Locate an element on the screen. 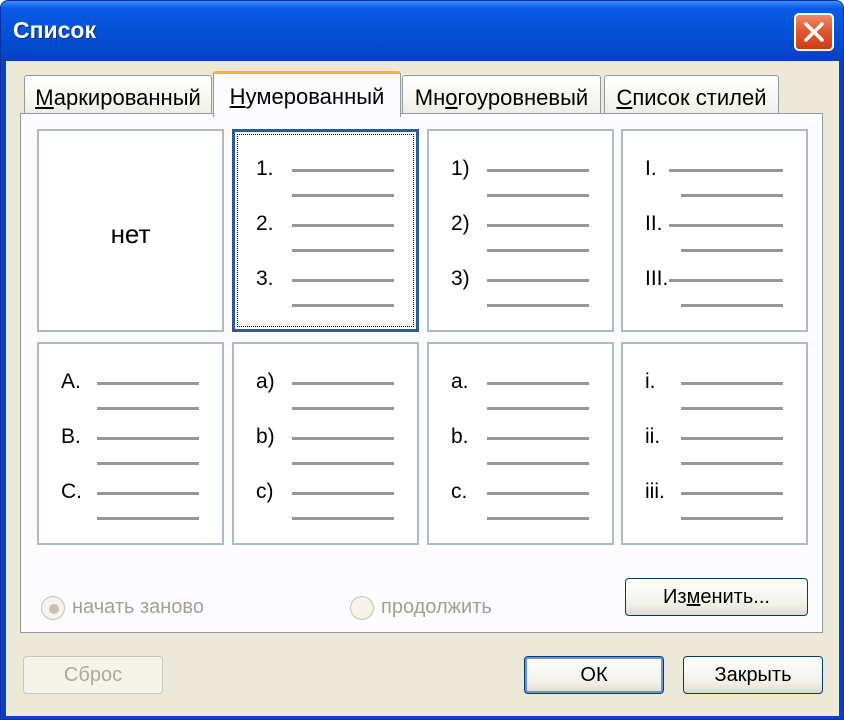 The width and height of the screenshot is (844, 720). number-label: c. is located at coordinates (459, 491).